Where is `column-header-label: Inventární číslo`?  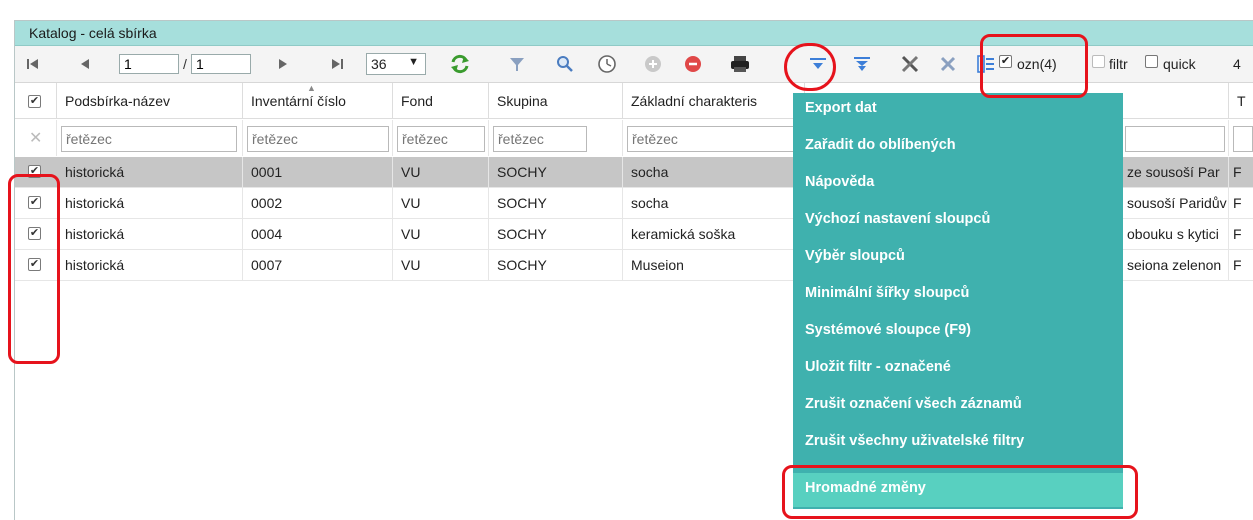
column-header-label: Inventární číslo is located at coordinates (298, 101).